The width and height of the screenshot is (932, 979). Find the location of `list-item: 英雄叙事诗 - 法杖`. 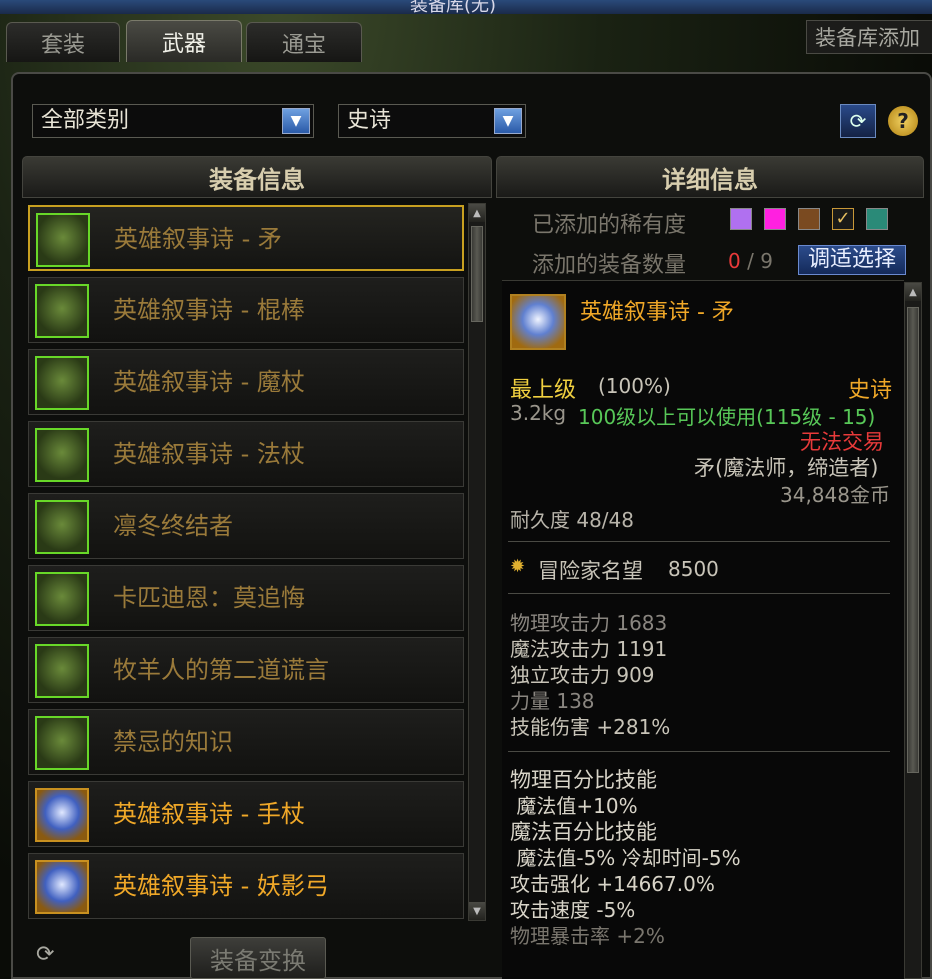

list-item: 英雄叙事诗 - 法杖 is located at coordinates (246, 454).